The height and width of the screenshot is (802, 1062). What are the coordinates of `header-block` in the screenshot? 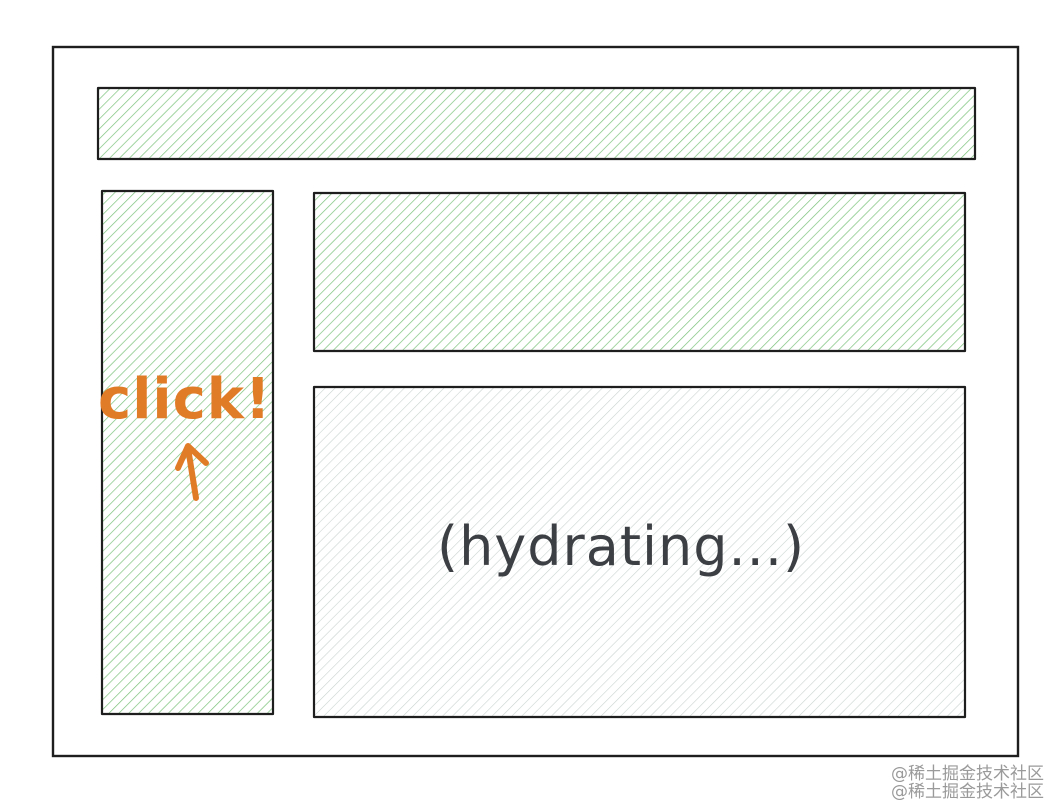 It's located at (536, 123).